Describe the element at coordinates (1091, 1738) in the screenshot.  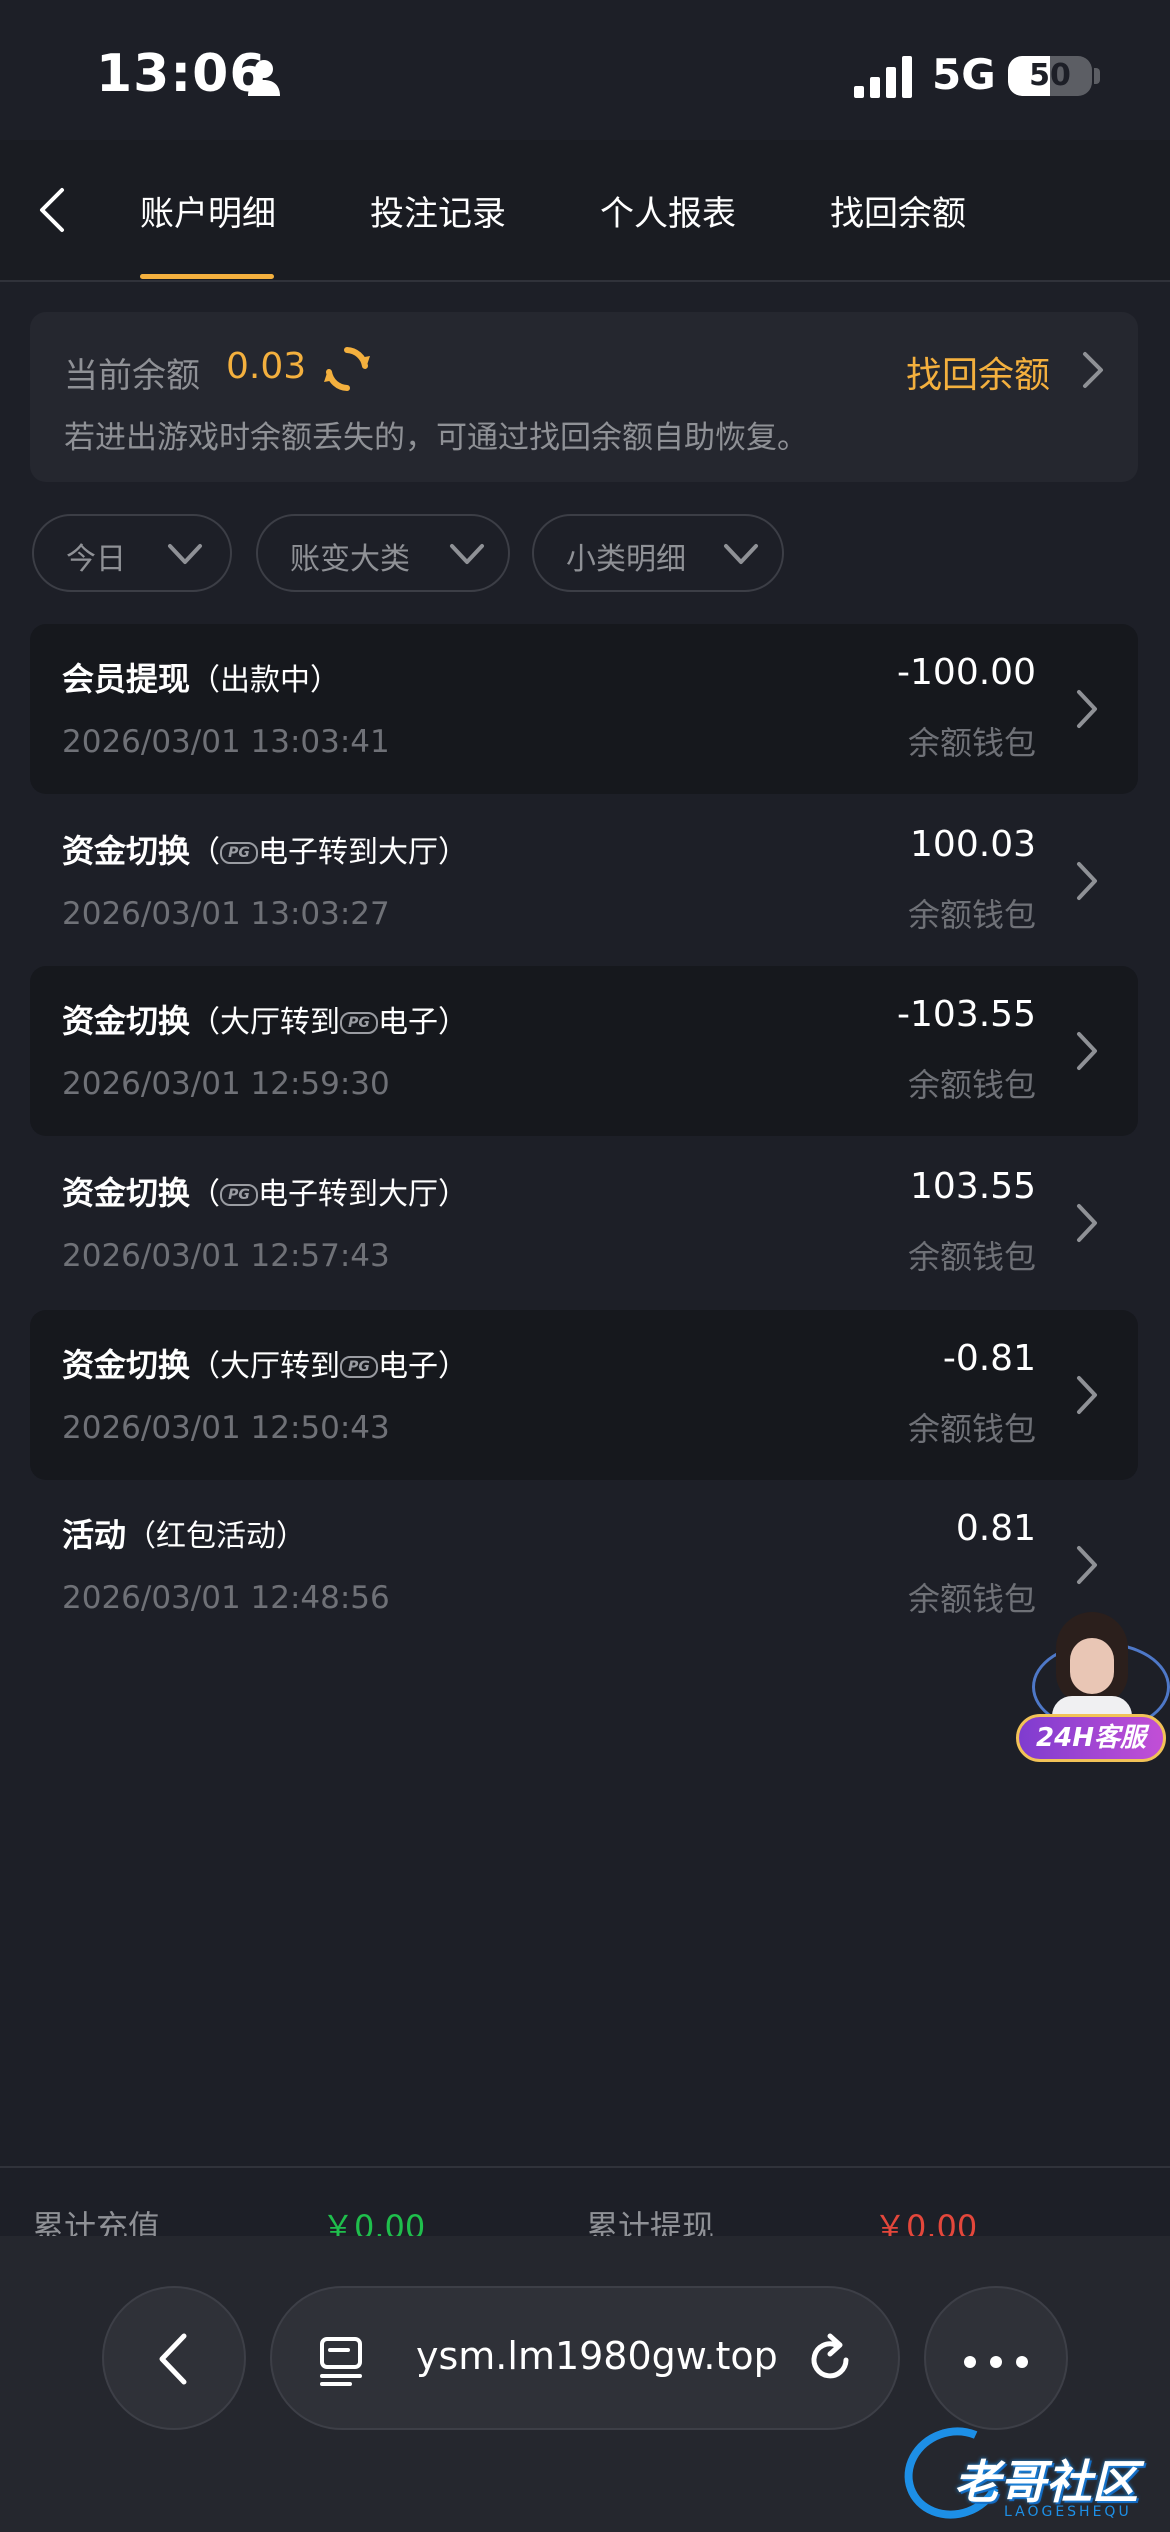
I see `cs-badge: 24H客服` at that location.